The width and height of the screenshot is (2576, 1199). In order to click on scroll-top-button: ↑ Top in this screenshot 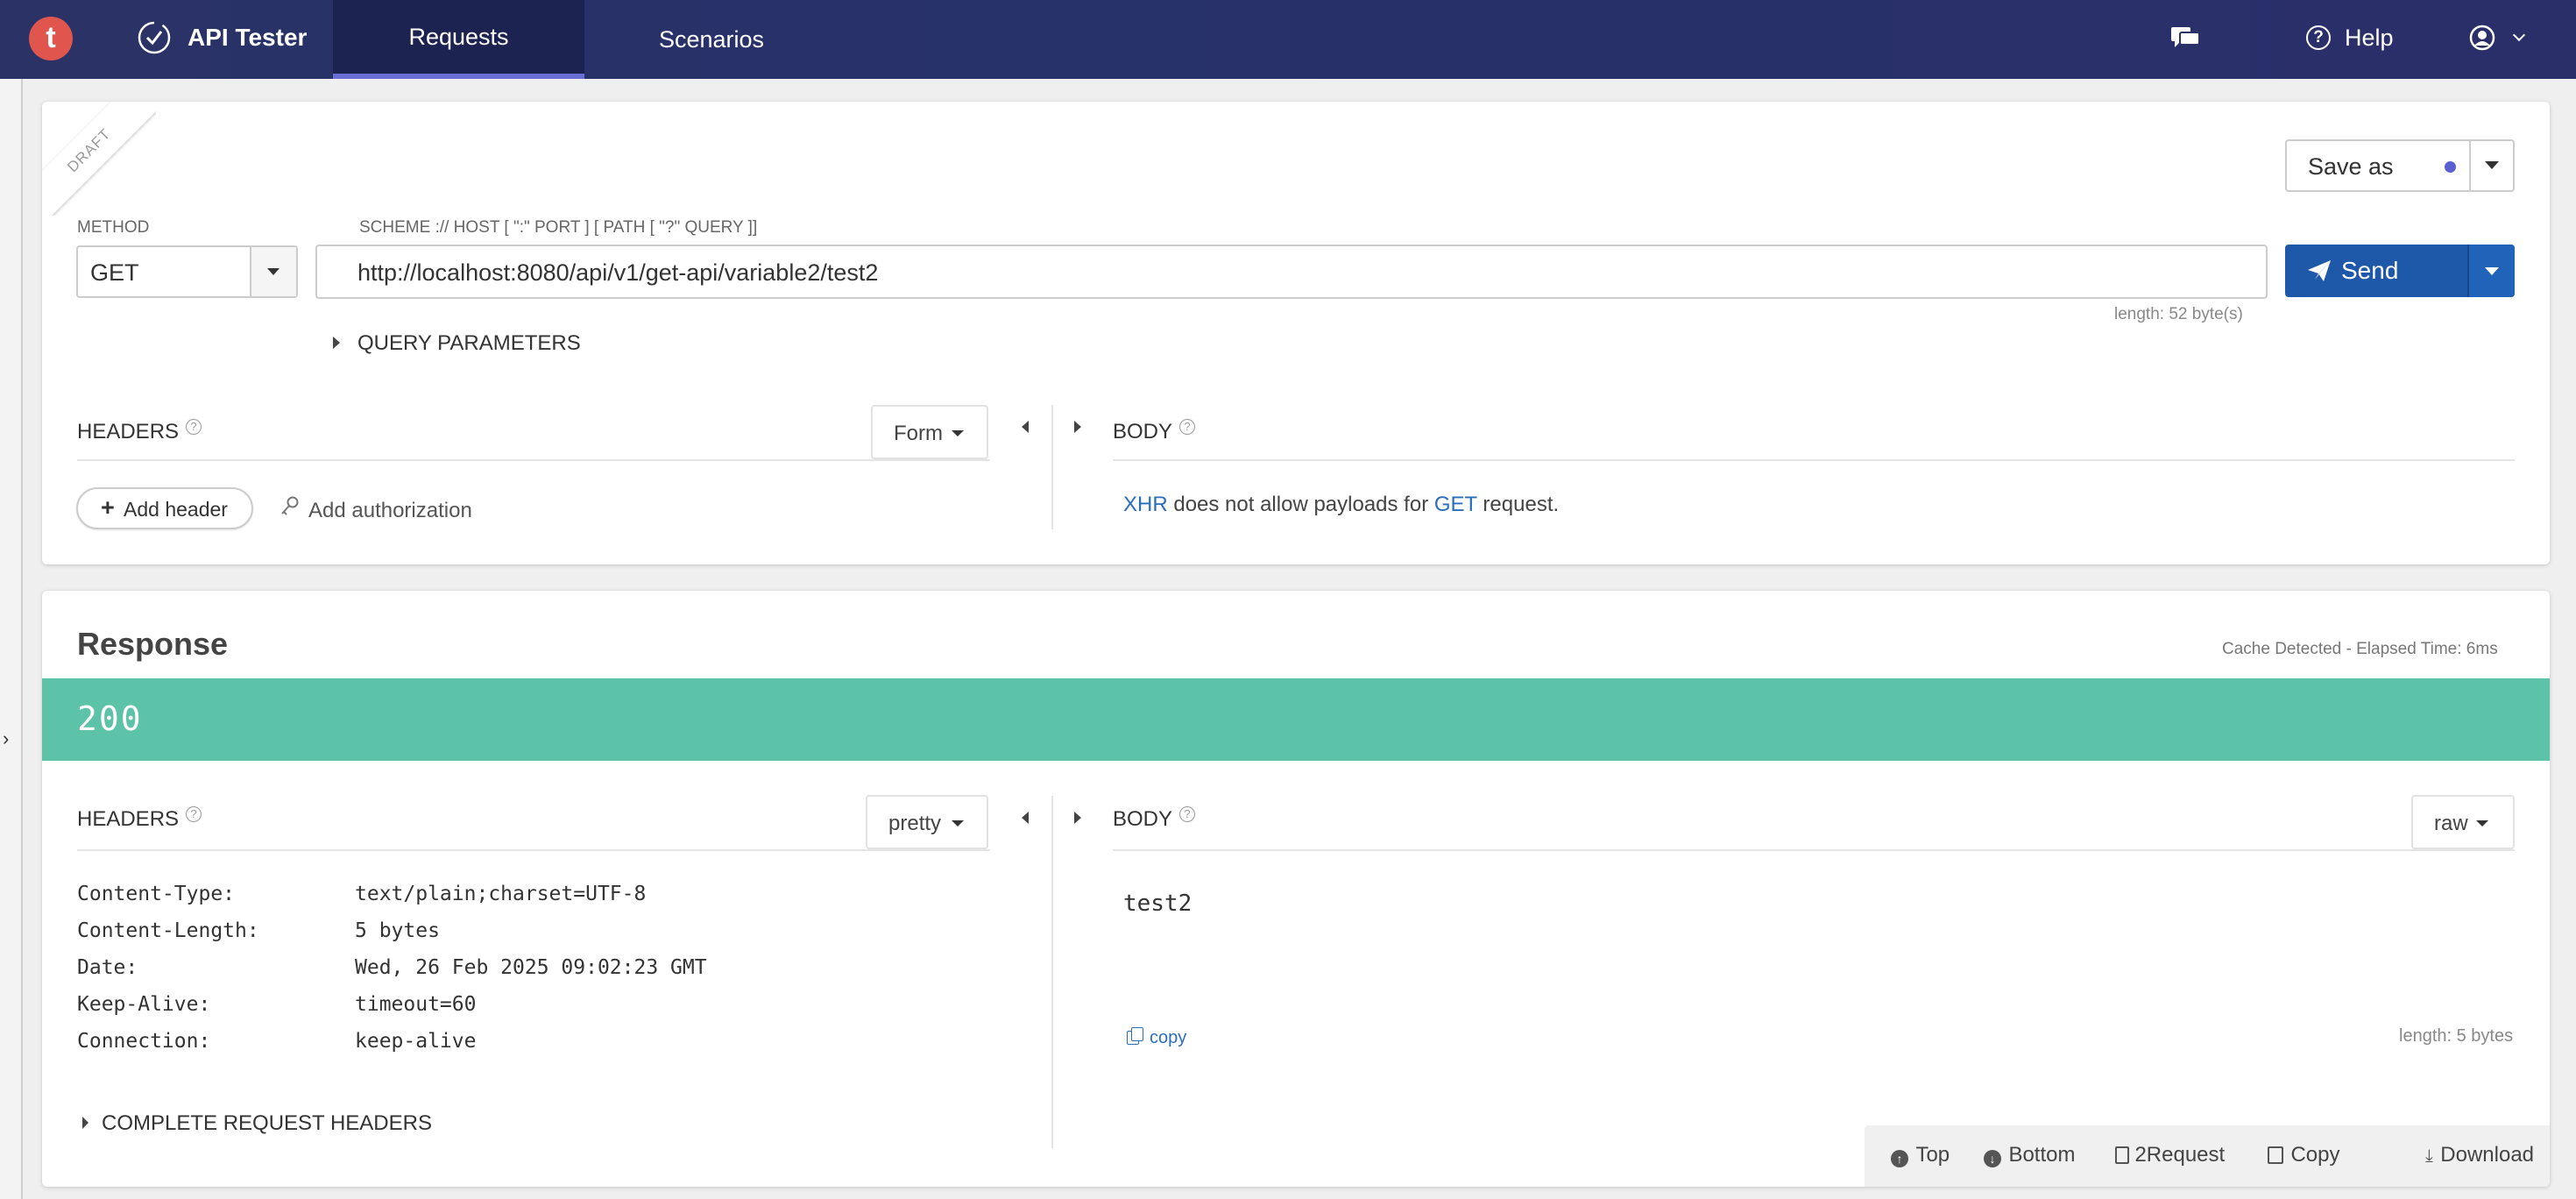, I will do `click(1920, 1156)`.